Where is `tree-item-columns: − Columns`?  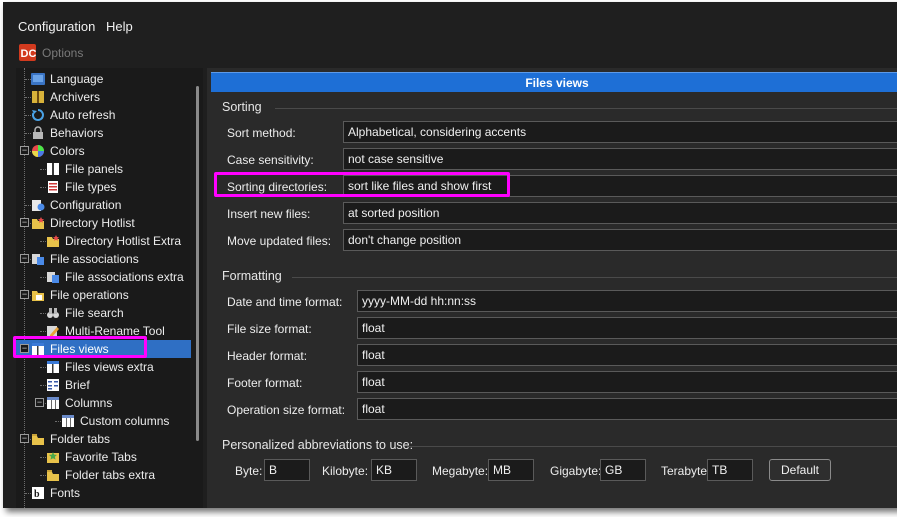 tree-item-columns: − Columns is located at coordinates (103, 403).